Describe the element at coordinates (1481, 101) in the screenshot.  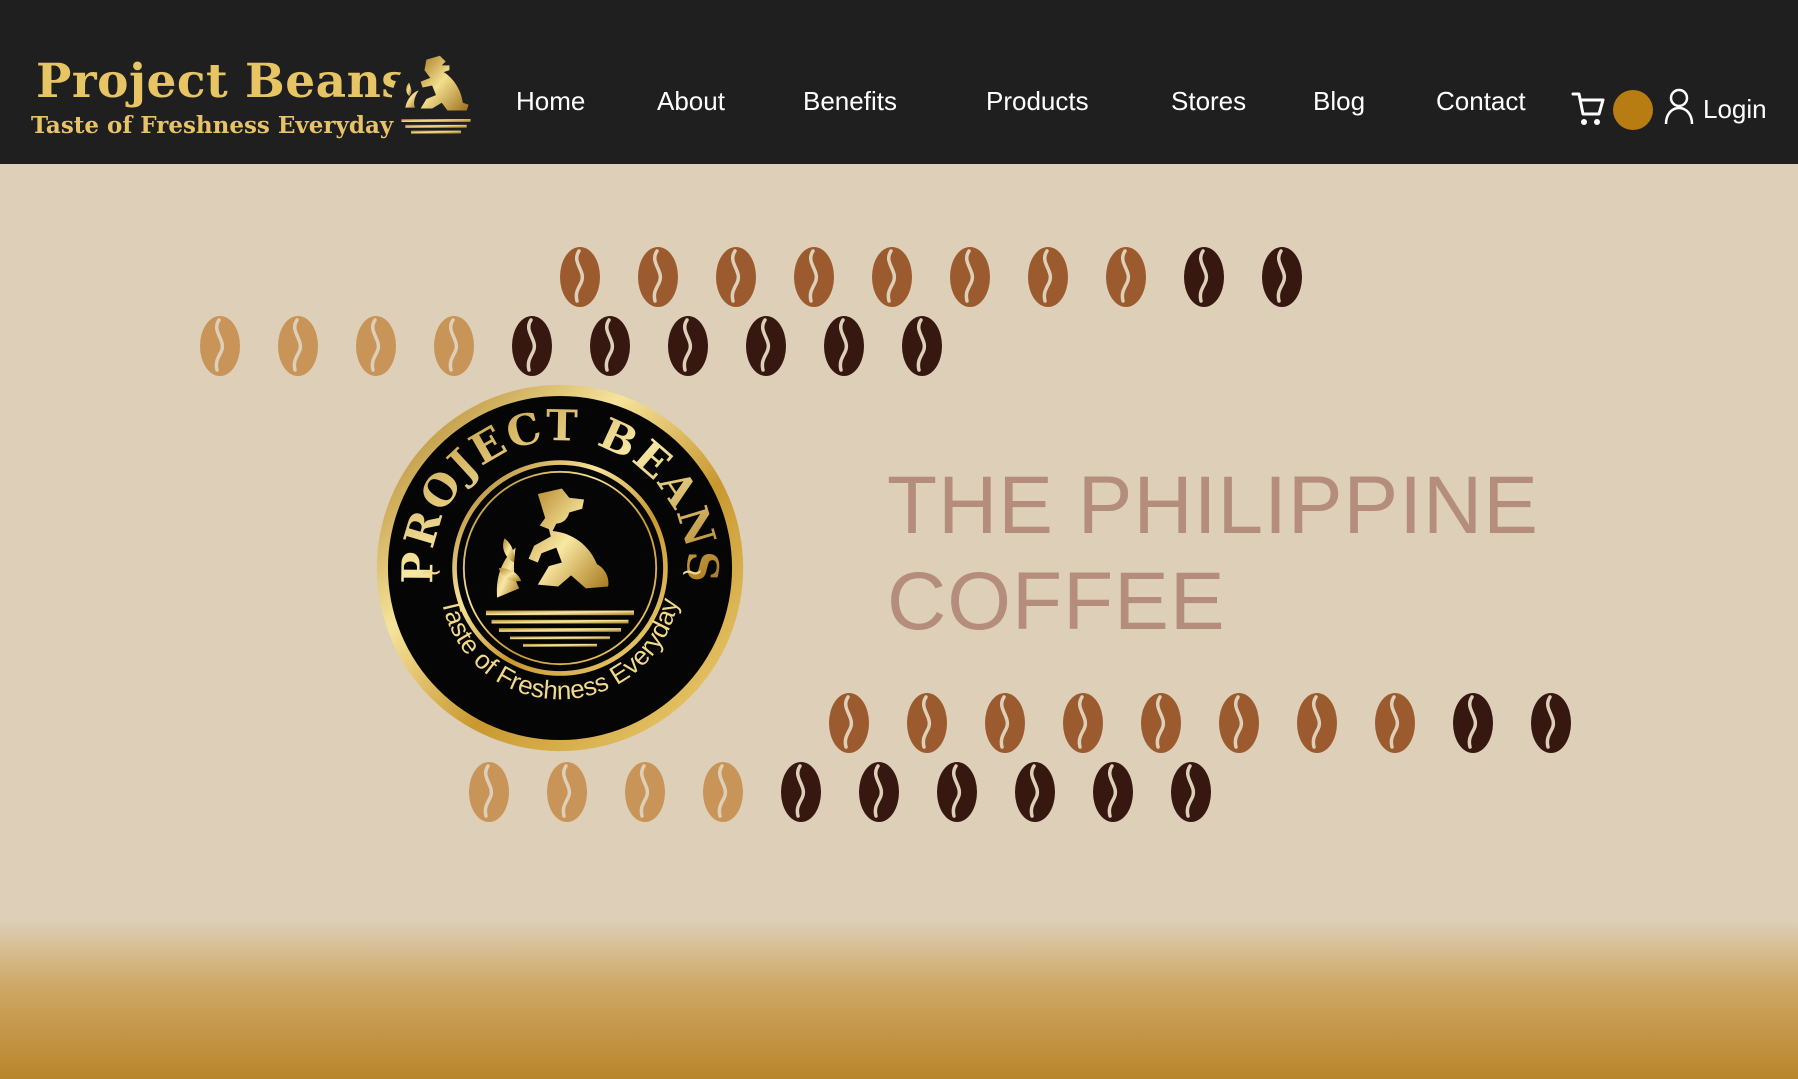
I see `nav-contact: Contact` at that location.